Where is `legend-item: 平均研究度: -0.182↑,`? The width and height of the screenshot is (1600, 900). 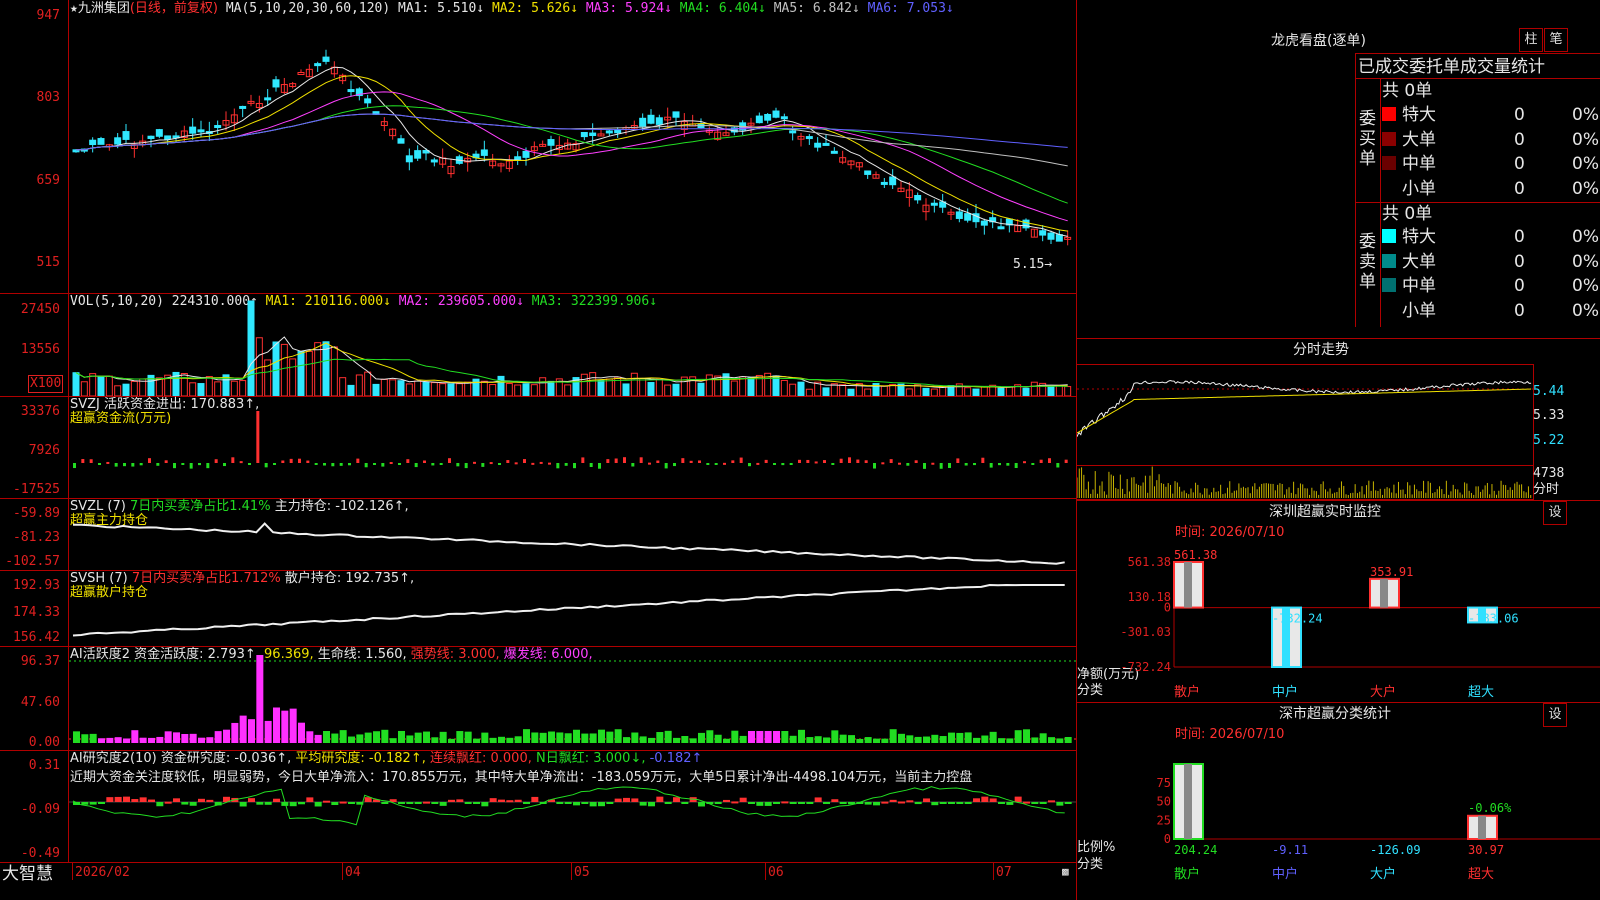 legend-item: 平均研究度: -0.182↑, is located at coordinates (362, 758).